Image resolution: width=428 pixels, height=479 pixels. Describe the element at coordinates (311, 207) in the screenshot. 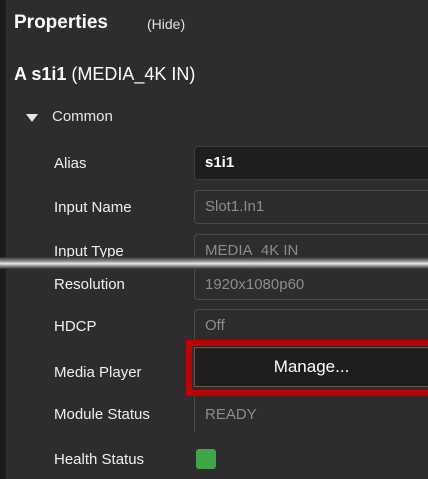

I see `input-name-field: Slot1.In1` at that location.